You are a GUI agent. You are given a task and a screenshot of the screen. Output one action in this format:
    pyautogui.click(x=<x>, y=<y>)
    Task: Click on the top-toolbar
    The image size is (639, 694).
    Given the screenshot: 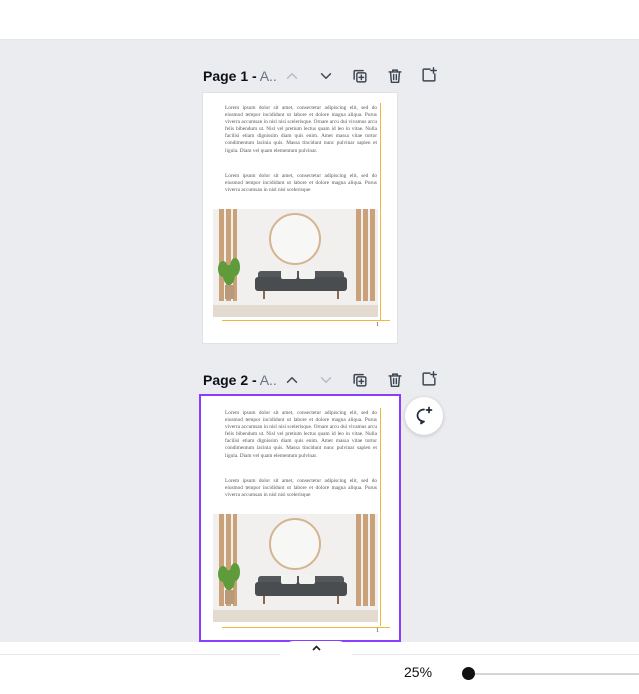 What is the action you would take?
    pyautogui.click(x=319, y=20)
    